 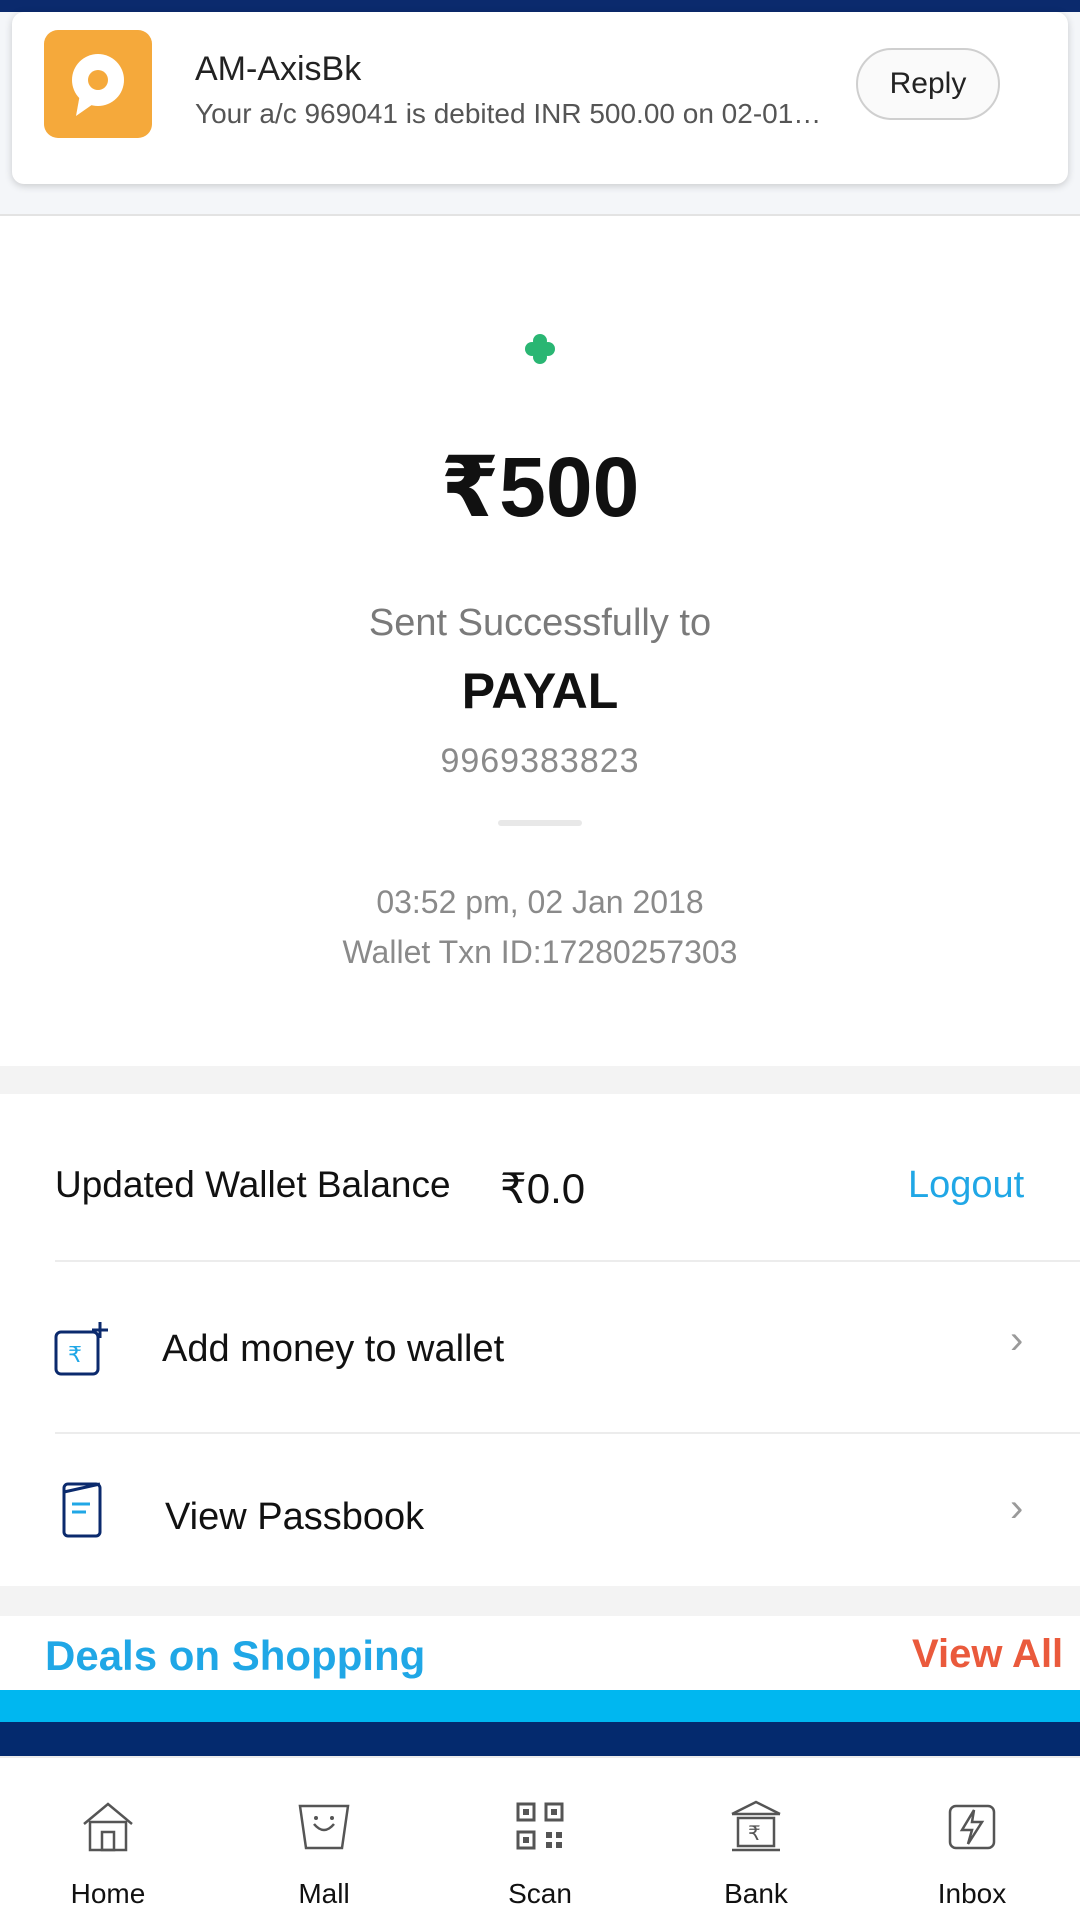 I want to click on divider, so click(x=540, y=823).